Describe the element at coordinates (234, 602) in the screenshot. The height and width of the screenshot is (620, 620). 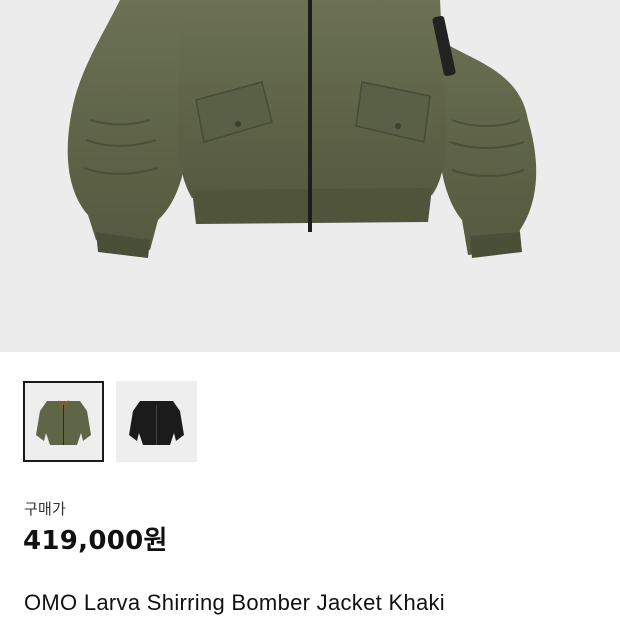
I see `product-title: OMO Larva Shirring Bomber Jacket Khaki` at that location.